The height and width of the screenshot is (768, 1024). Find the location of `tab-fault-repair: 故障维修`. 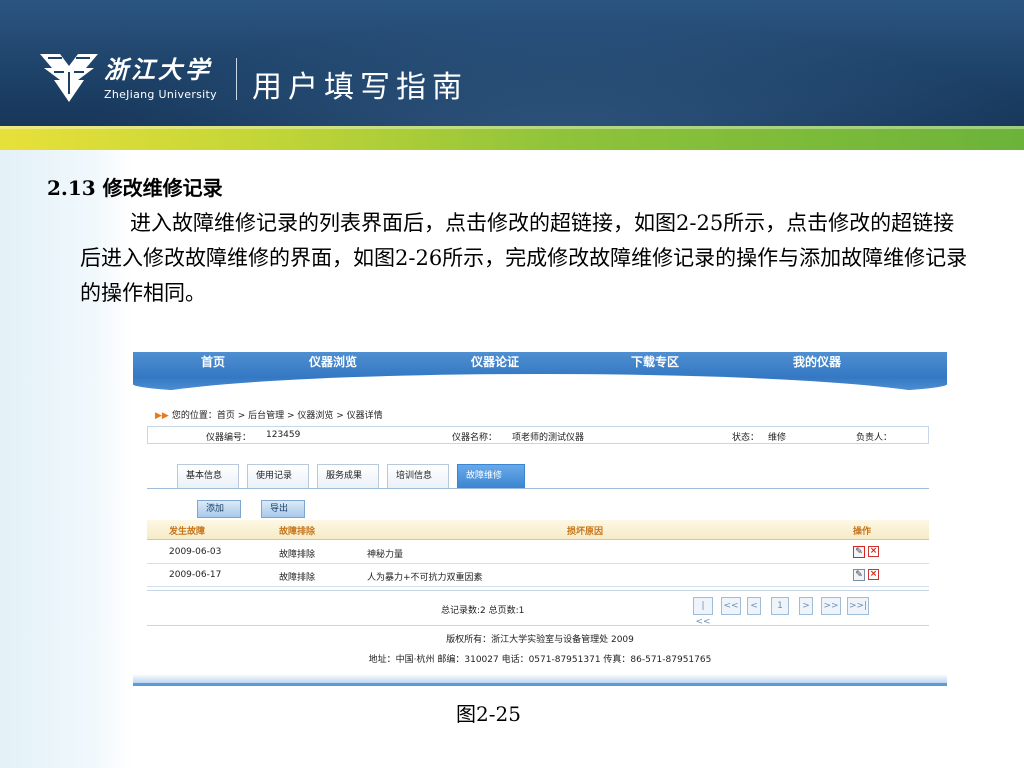

tab-fault-repair: 故障维修 is located at coordinates (491, 476).